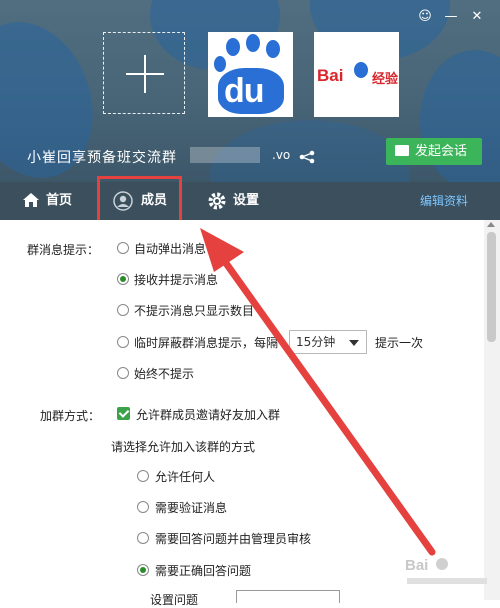 The image size is (500, 608). Describe the element at coordinates (444, 201) in the screenshot. I see `edit-profile-link: 编辑资料` at that location.